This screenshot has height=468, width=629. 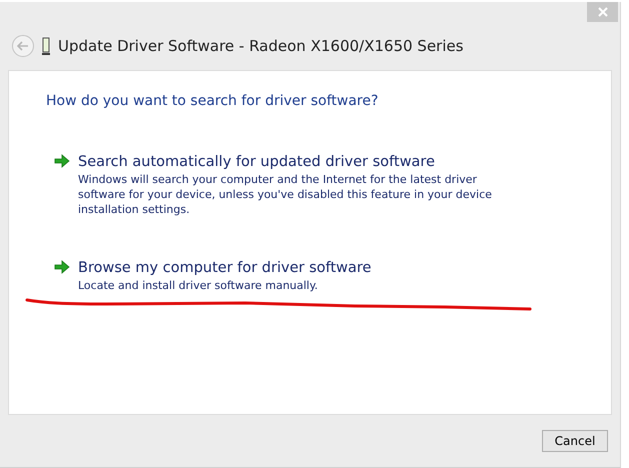 What do you see at coordinates (46, 46) in the screenshot?
I see `device-icon` at bounding box center [46, 46].